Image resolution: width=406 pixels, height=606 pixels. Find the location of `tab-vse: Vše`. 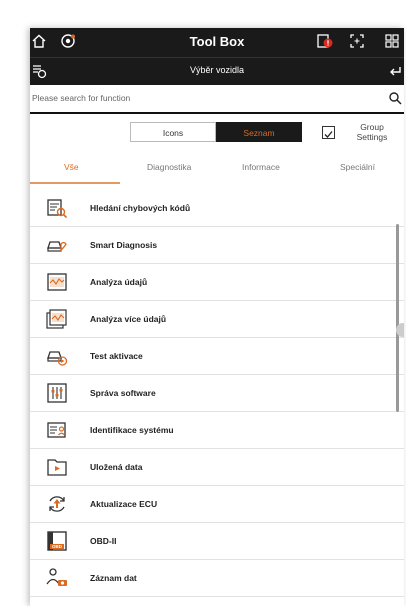

tab-vse: Vše is located at coordinates (71, 167).